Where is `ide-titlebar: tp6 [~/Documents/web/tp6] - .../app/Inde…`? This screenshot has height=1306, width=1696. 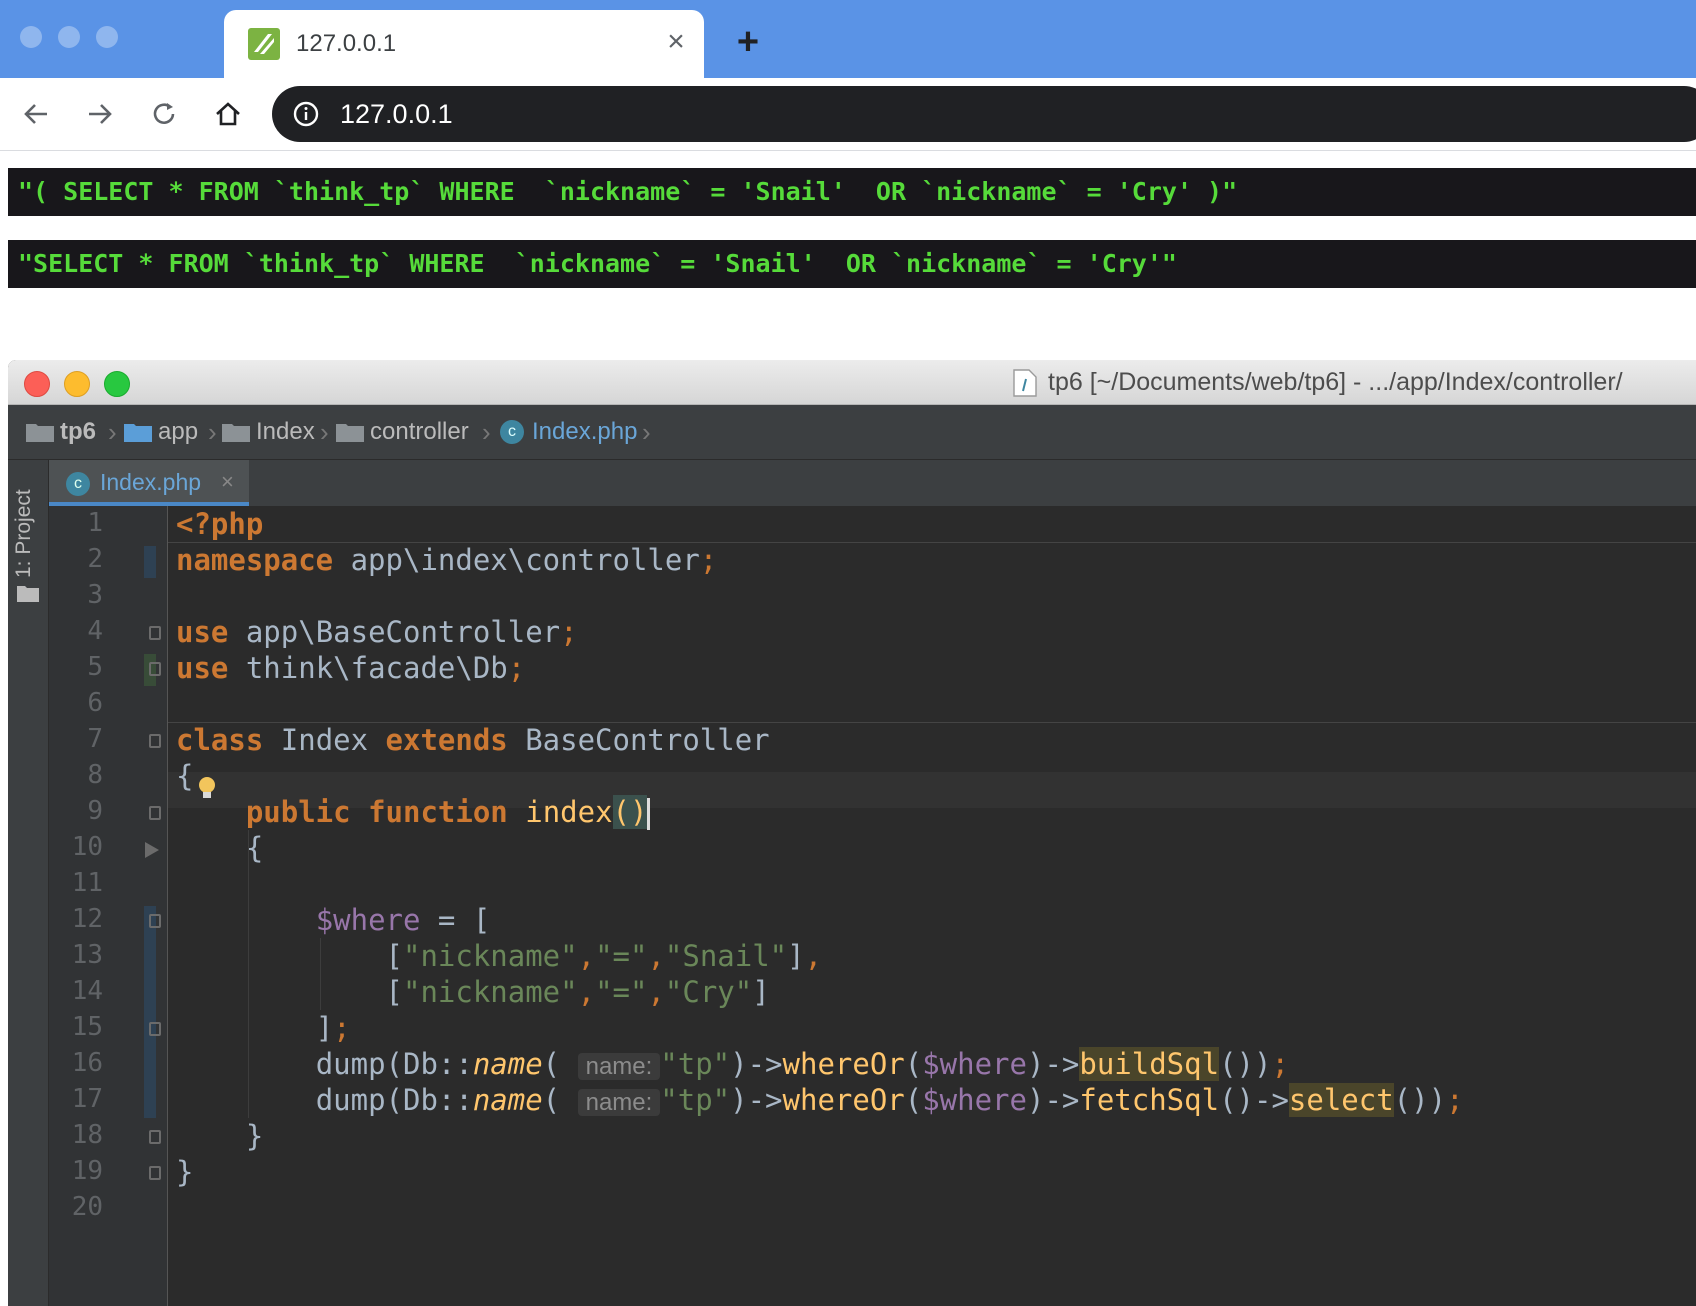
ide-titlebar: tp6 [~/Documents/web/tp6] - .../app/Inde… is located at coordinates (852, 382).